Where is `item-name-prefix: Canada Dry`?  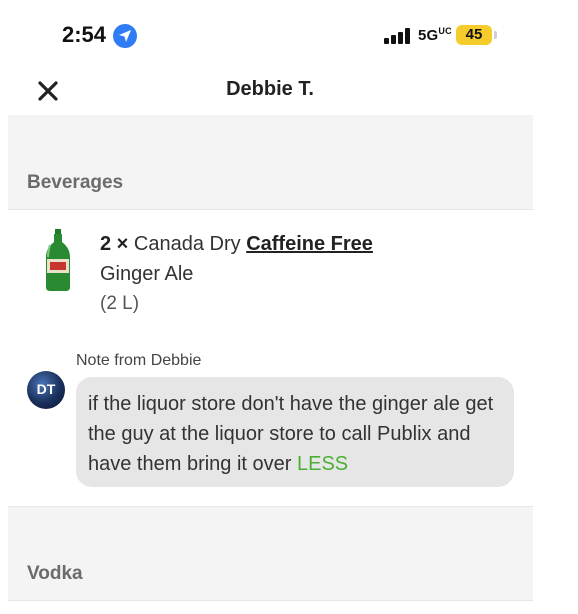
item-name-prefix: Canada Dry is located at coordinates (187, 244).